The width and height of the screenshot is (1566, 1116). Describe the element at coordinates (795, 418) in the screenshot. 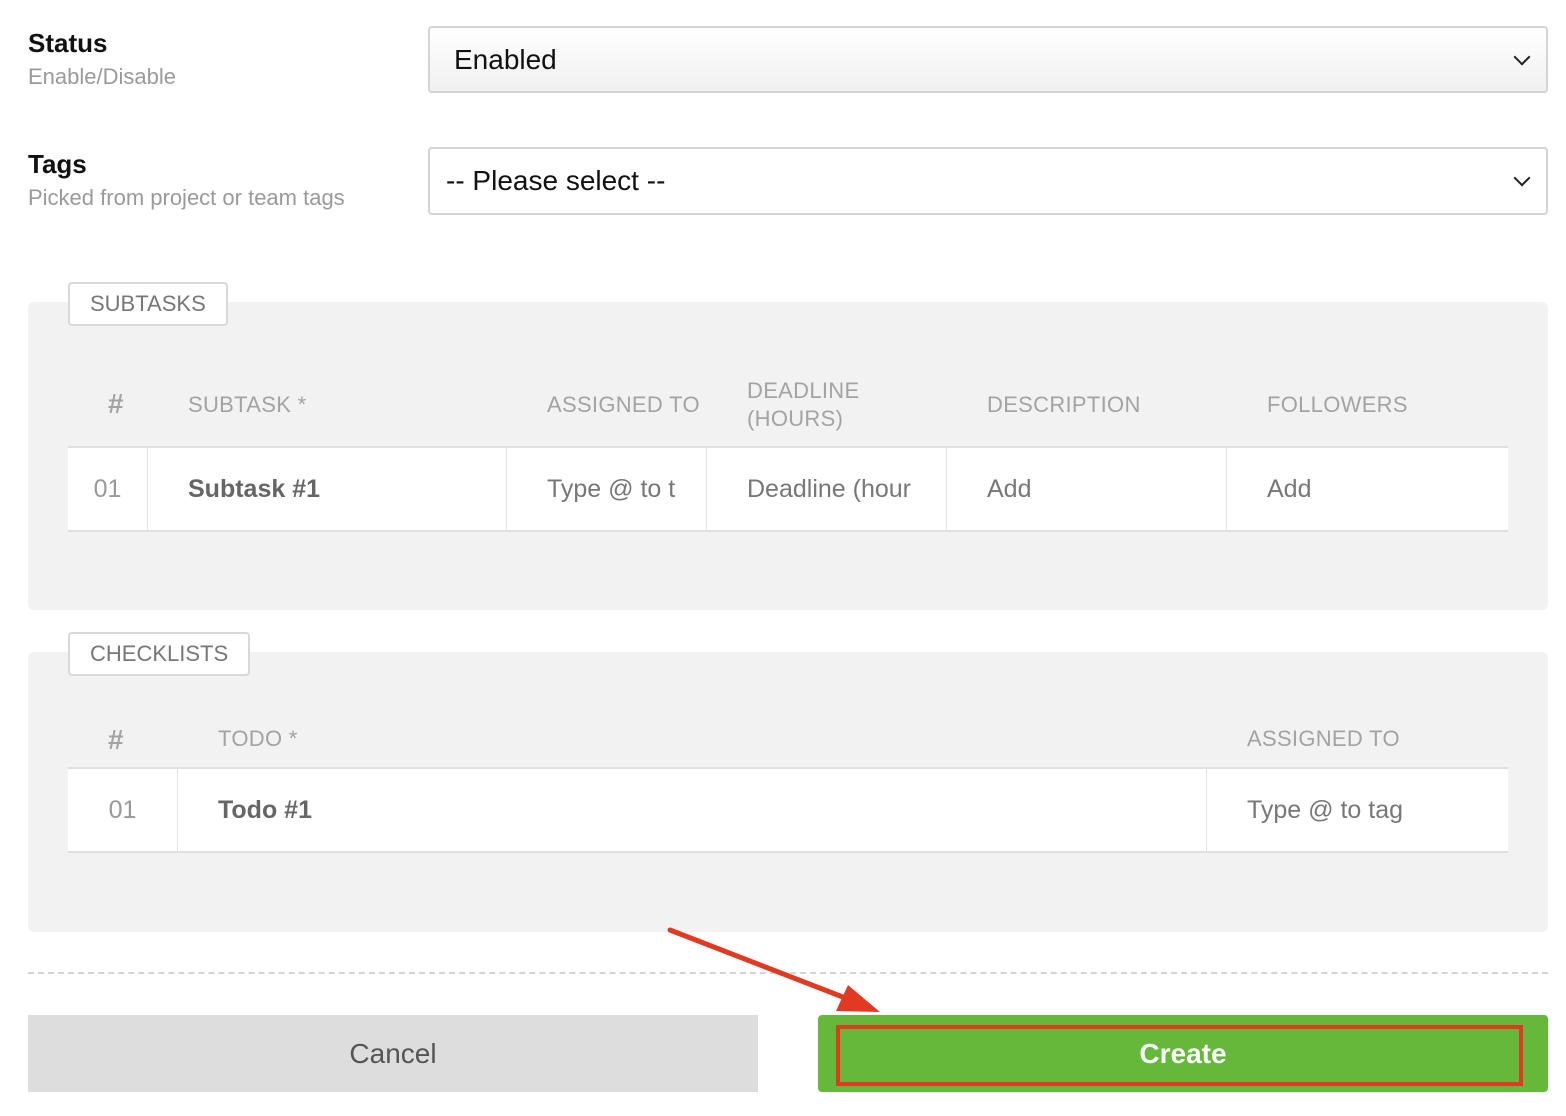

I see `subtasks-col-deadline-unit: (HOURS)` at that location.